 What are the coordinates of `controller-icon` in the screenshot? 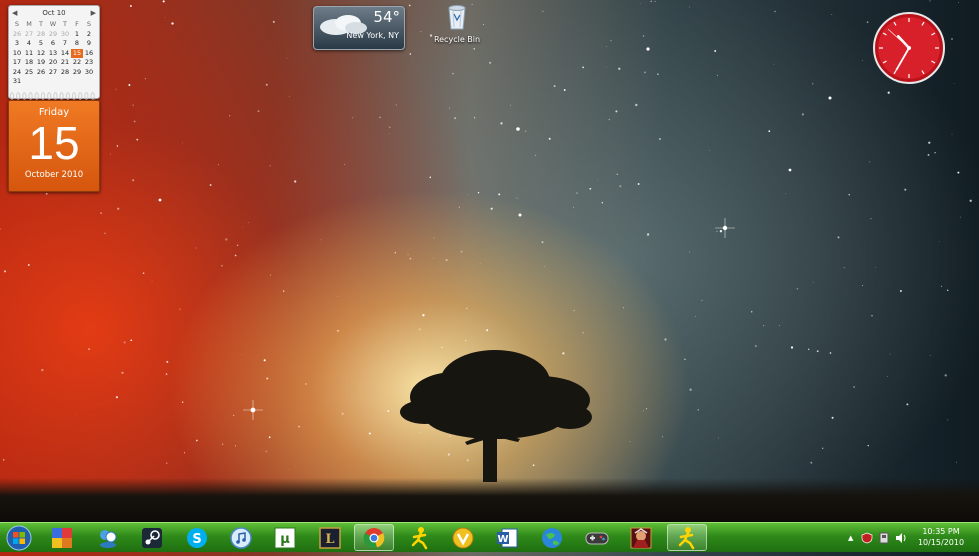 It's located at (597, 538).